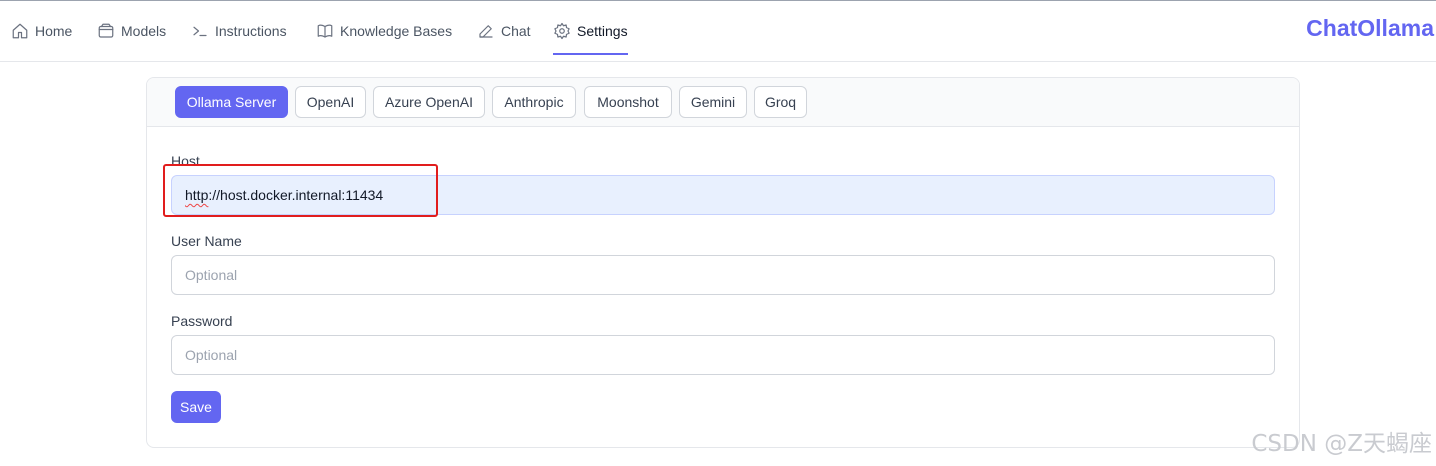 Image resolution: width=1436 pixels, height=466 pixels. What do you see at coordinates (200, 31) in the screenshot?
I see `terminal-icon` at bounding box center [200, 31].